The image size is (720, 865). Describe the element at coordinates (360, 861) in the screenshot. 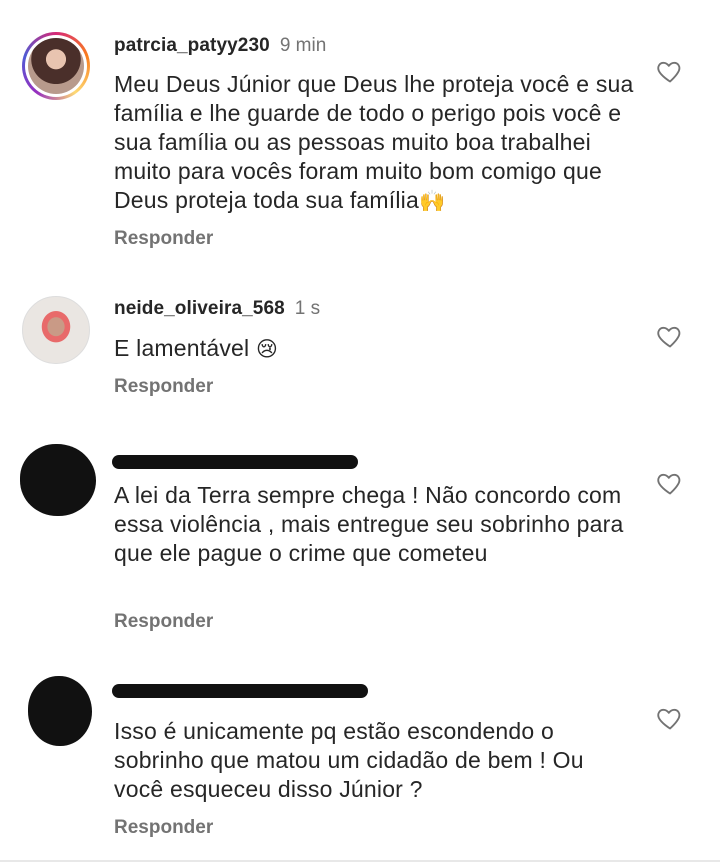

I see `divider` at that location.